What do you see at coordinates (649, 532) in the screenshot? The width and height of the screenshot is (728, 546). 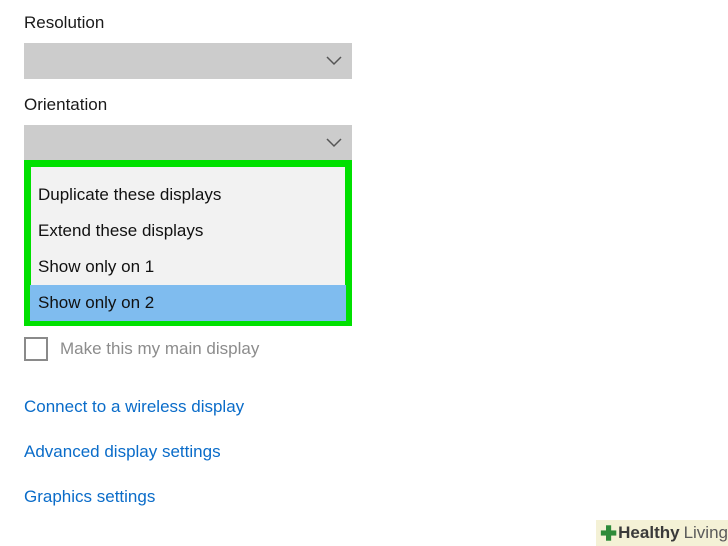 I see `watermark-brand-bold: Healthy` at bounding box center [649, 532].